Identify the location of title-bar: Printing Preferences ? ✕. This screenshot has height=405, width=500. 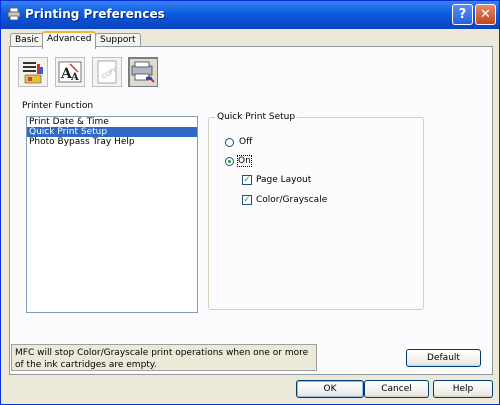
(250, 15).